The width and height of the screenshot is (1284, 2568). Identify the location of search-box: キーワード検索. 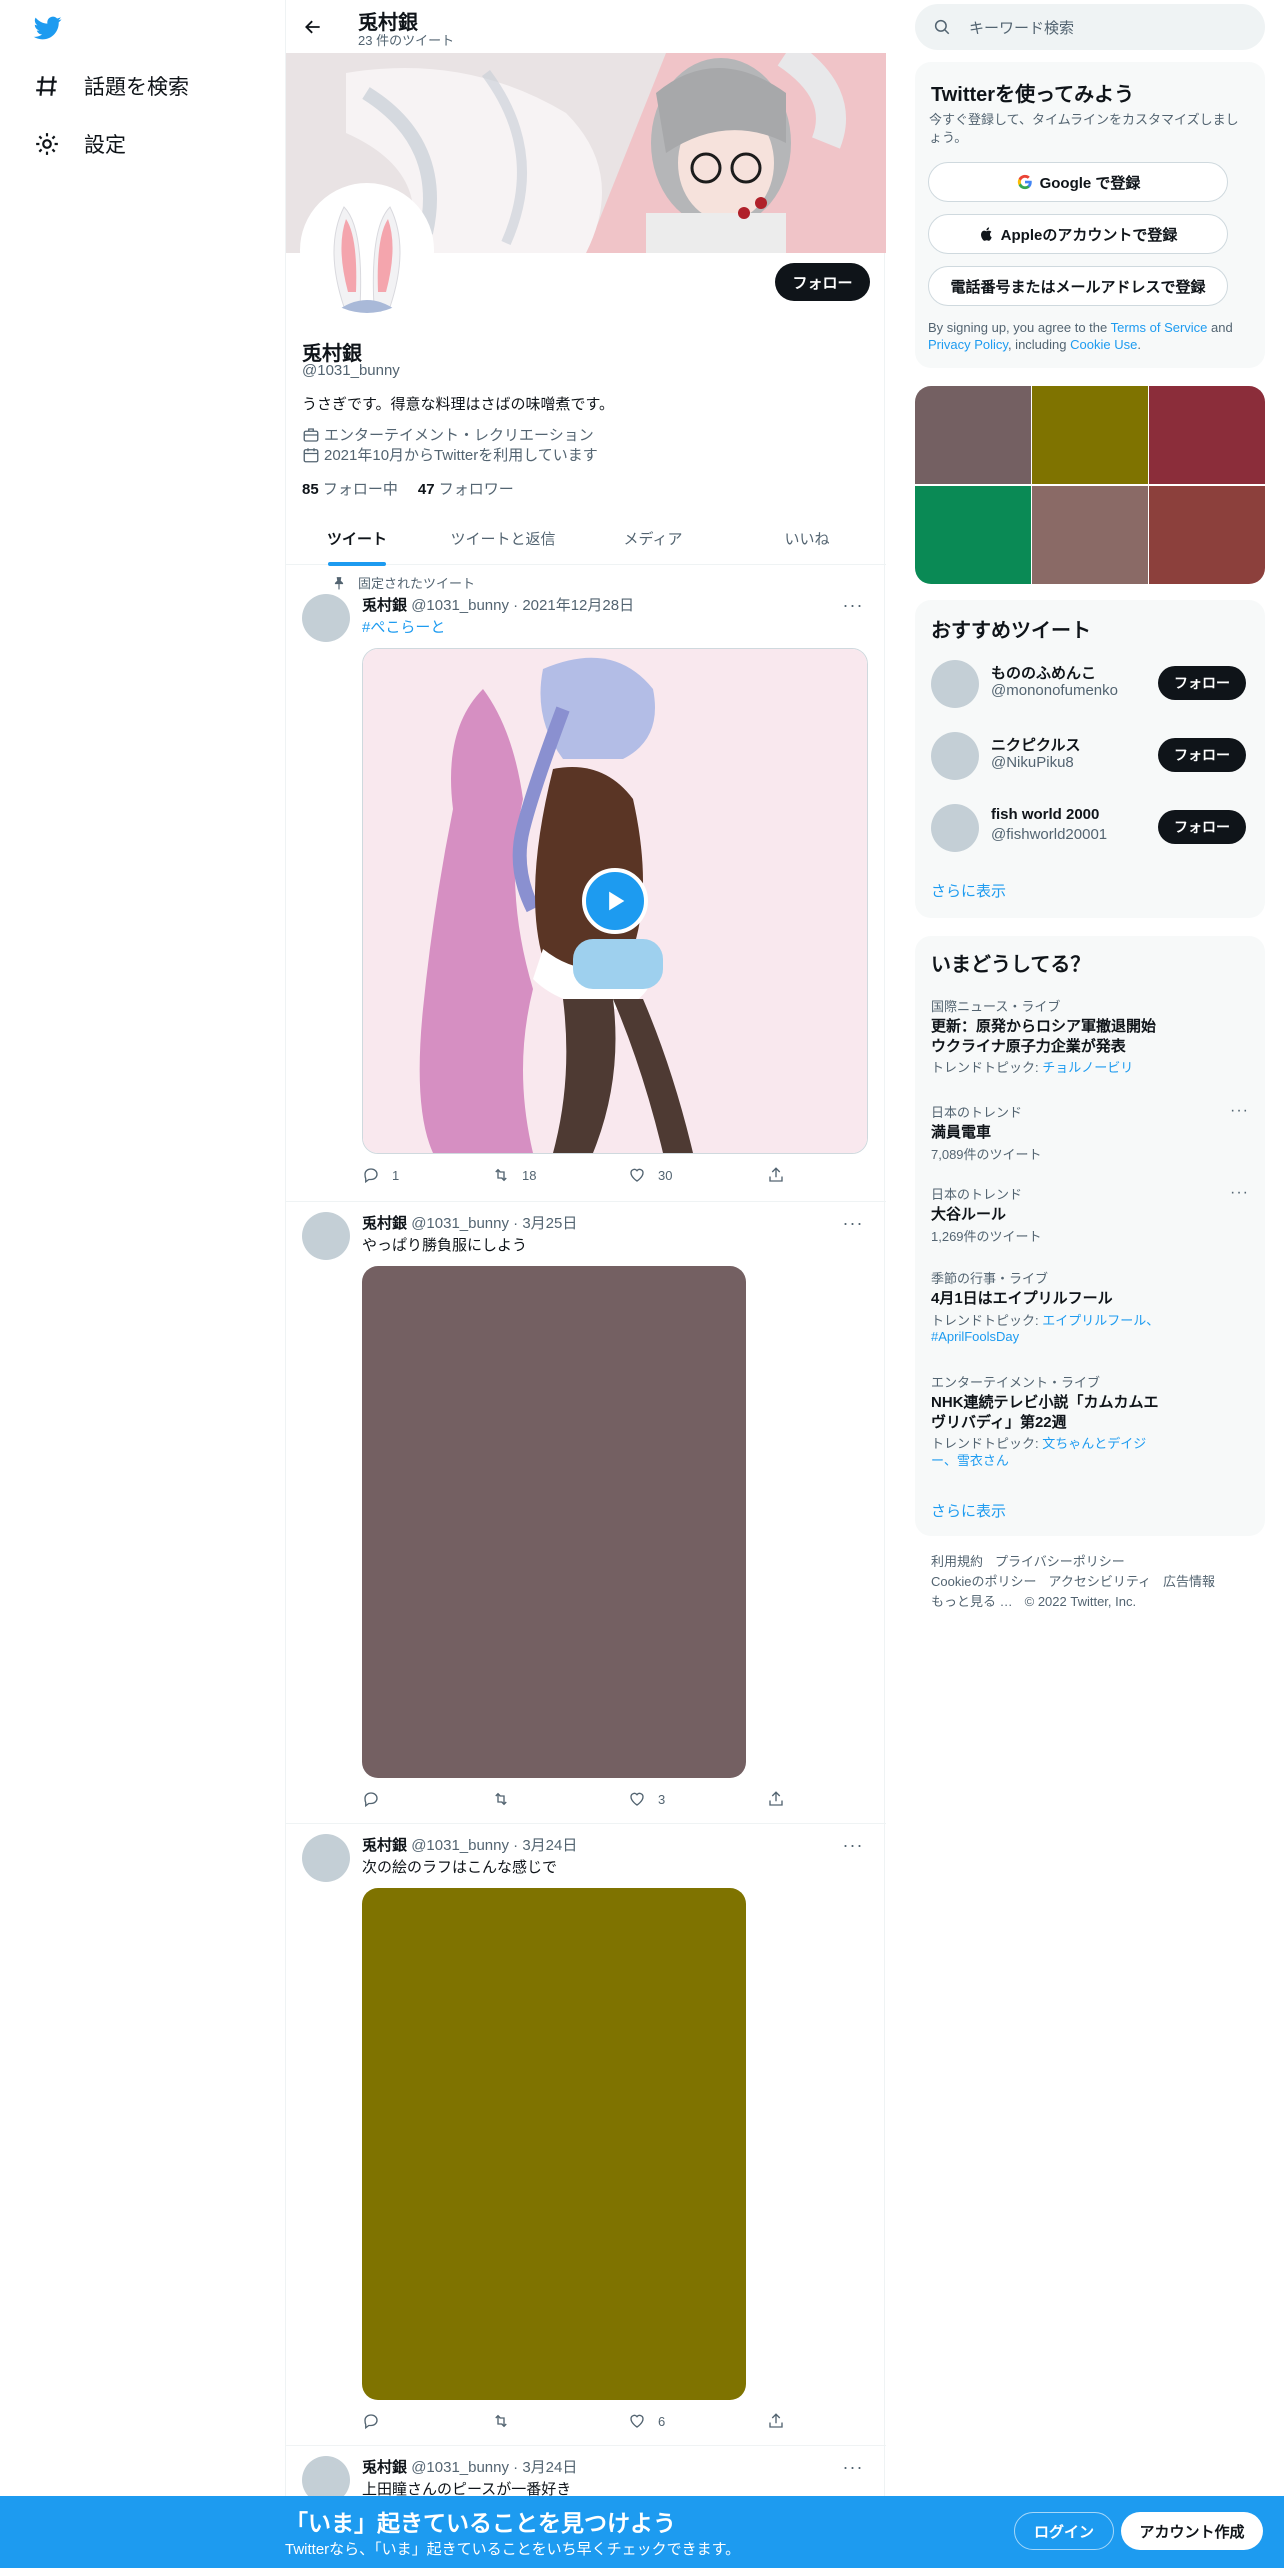
(1090, 27).